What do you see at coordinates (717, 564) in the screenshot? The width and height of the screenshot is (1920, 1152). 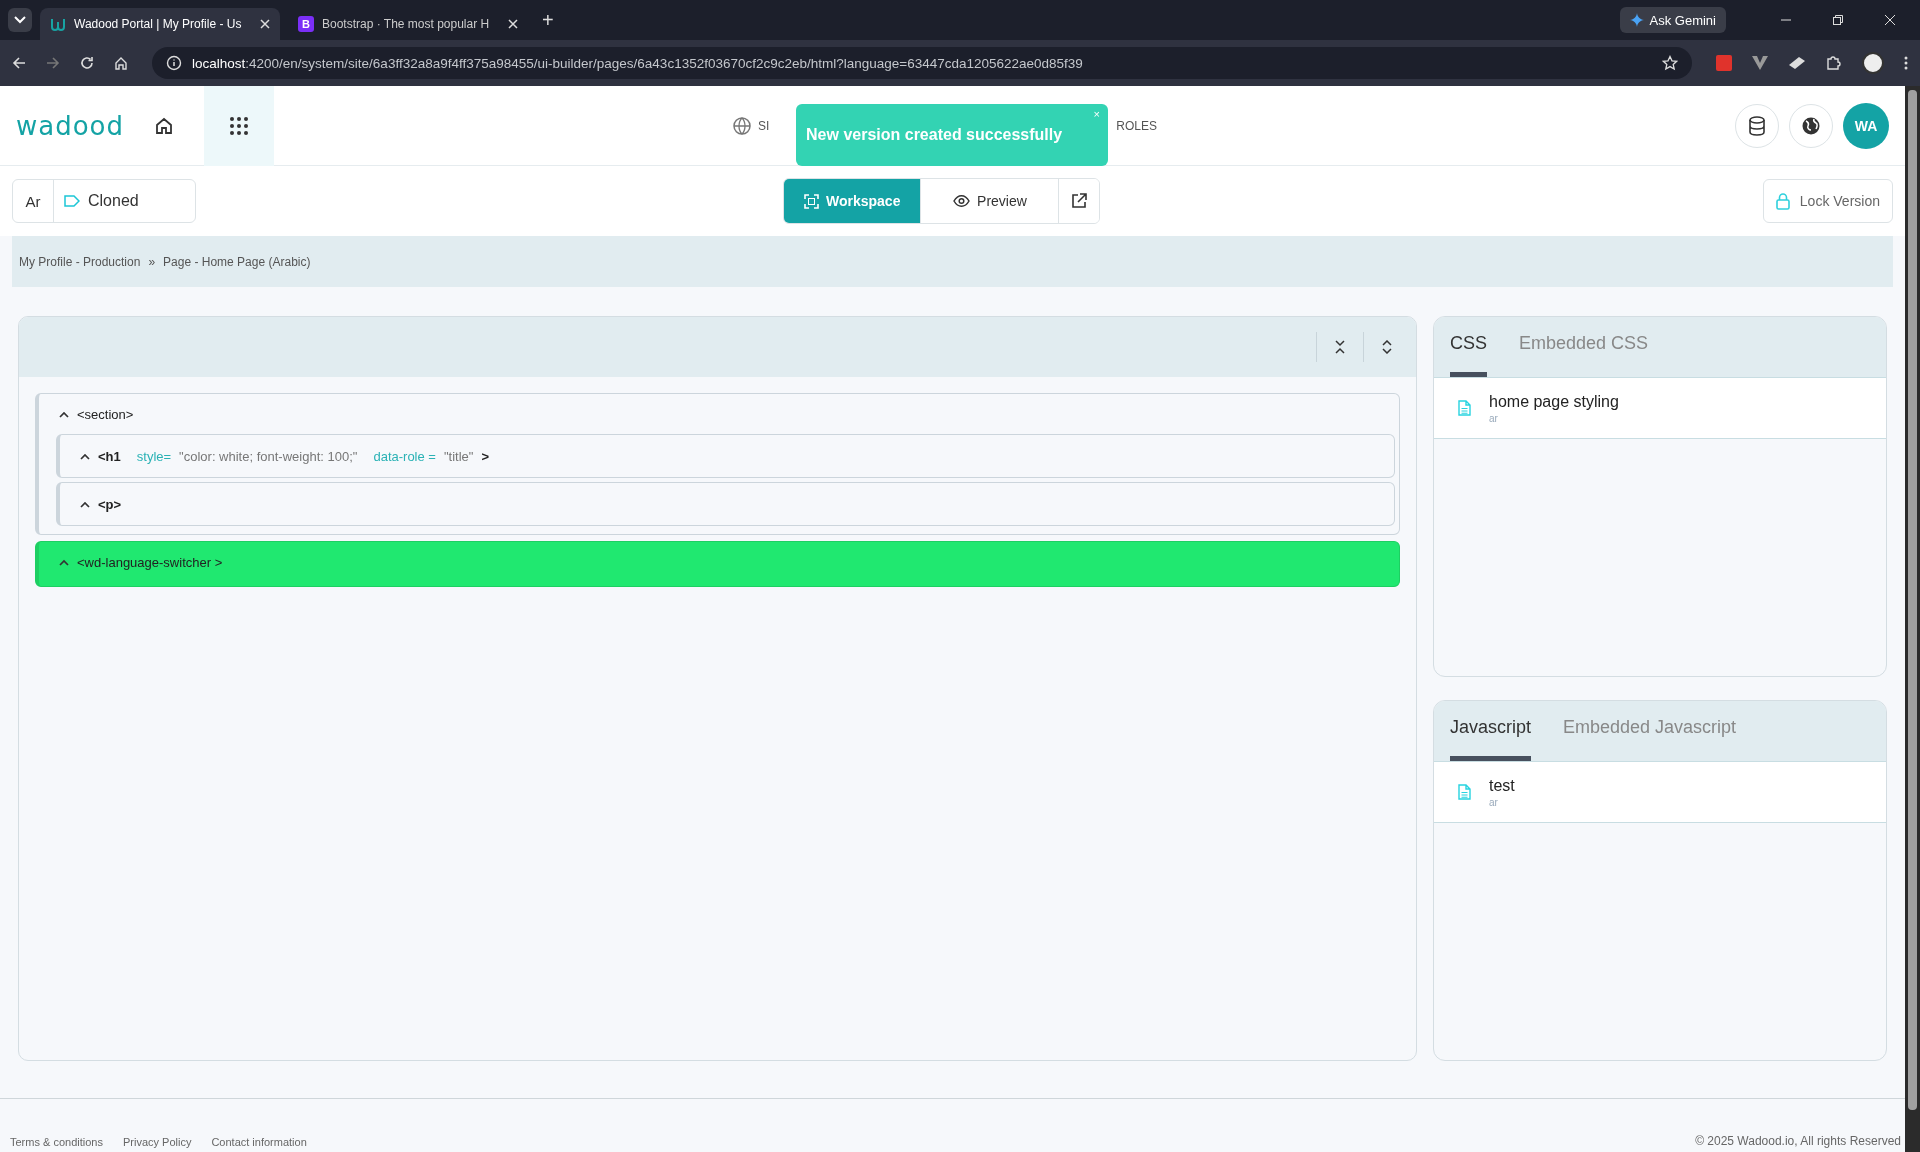 I see `tree-node: <wd-language-switcher >` at bounding box center [717, 564].